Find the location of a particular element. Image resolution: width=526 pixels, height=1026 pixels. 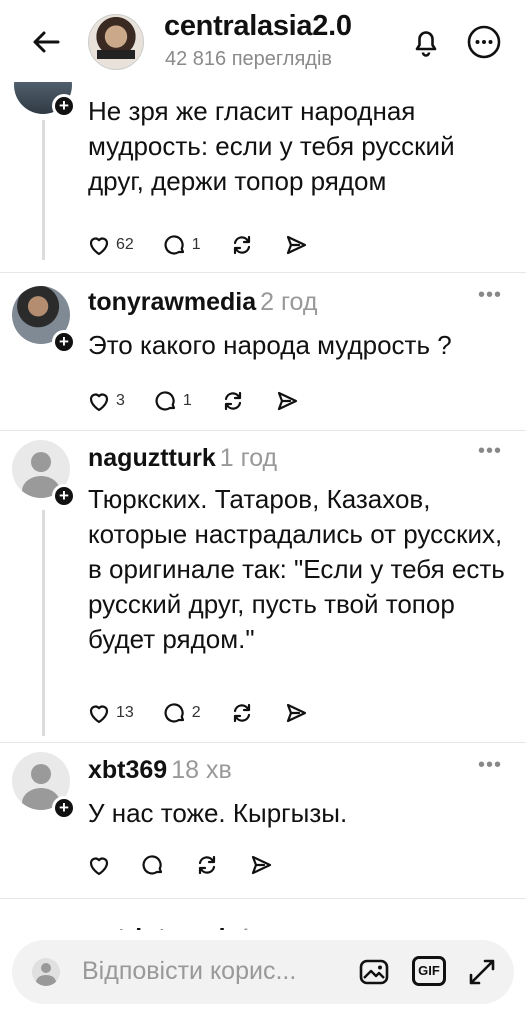

channel-avatar is located at coordinates (116, 42).